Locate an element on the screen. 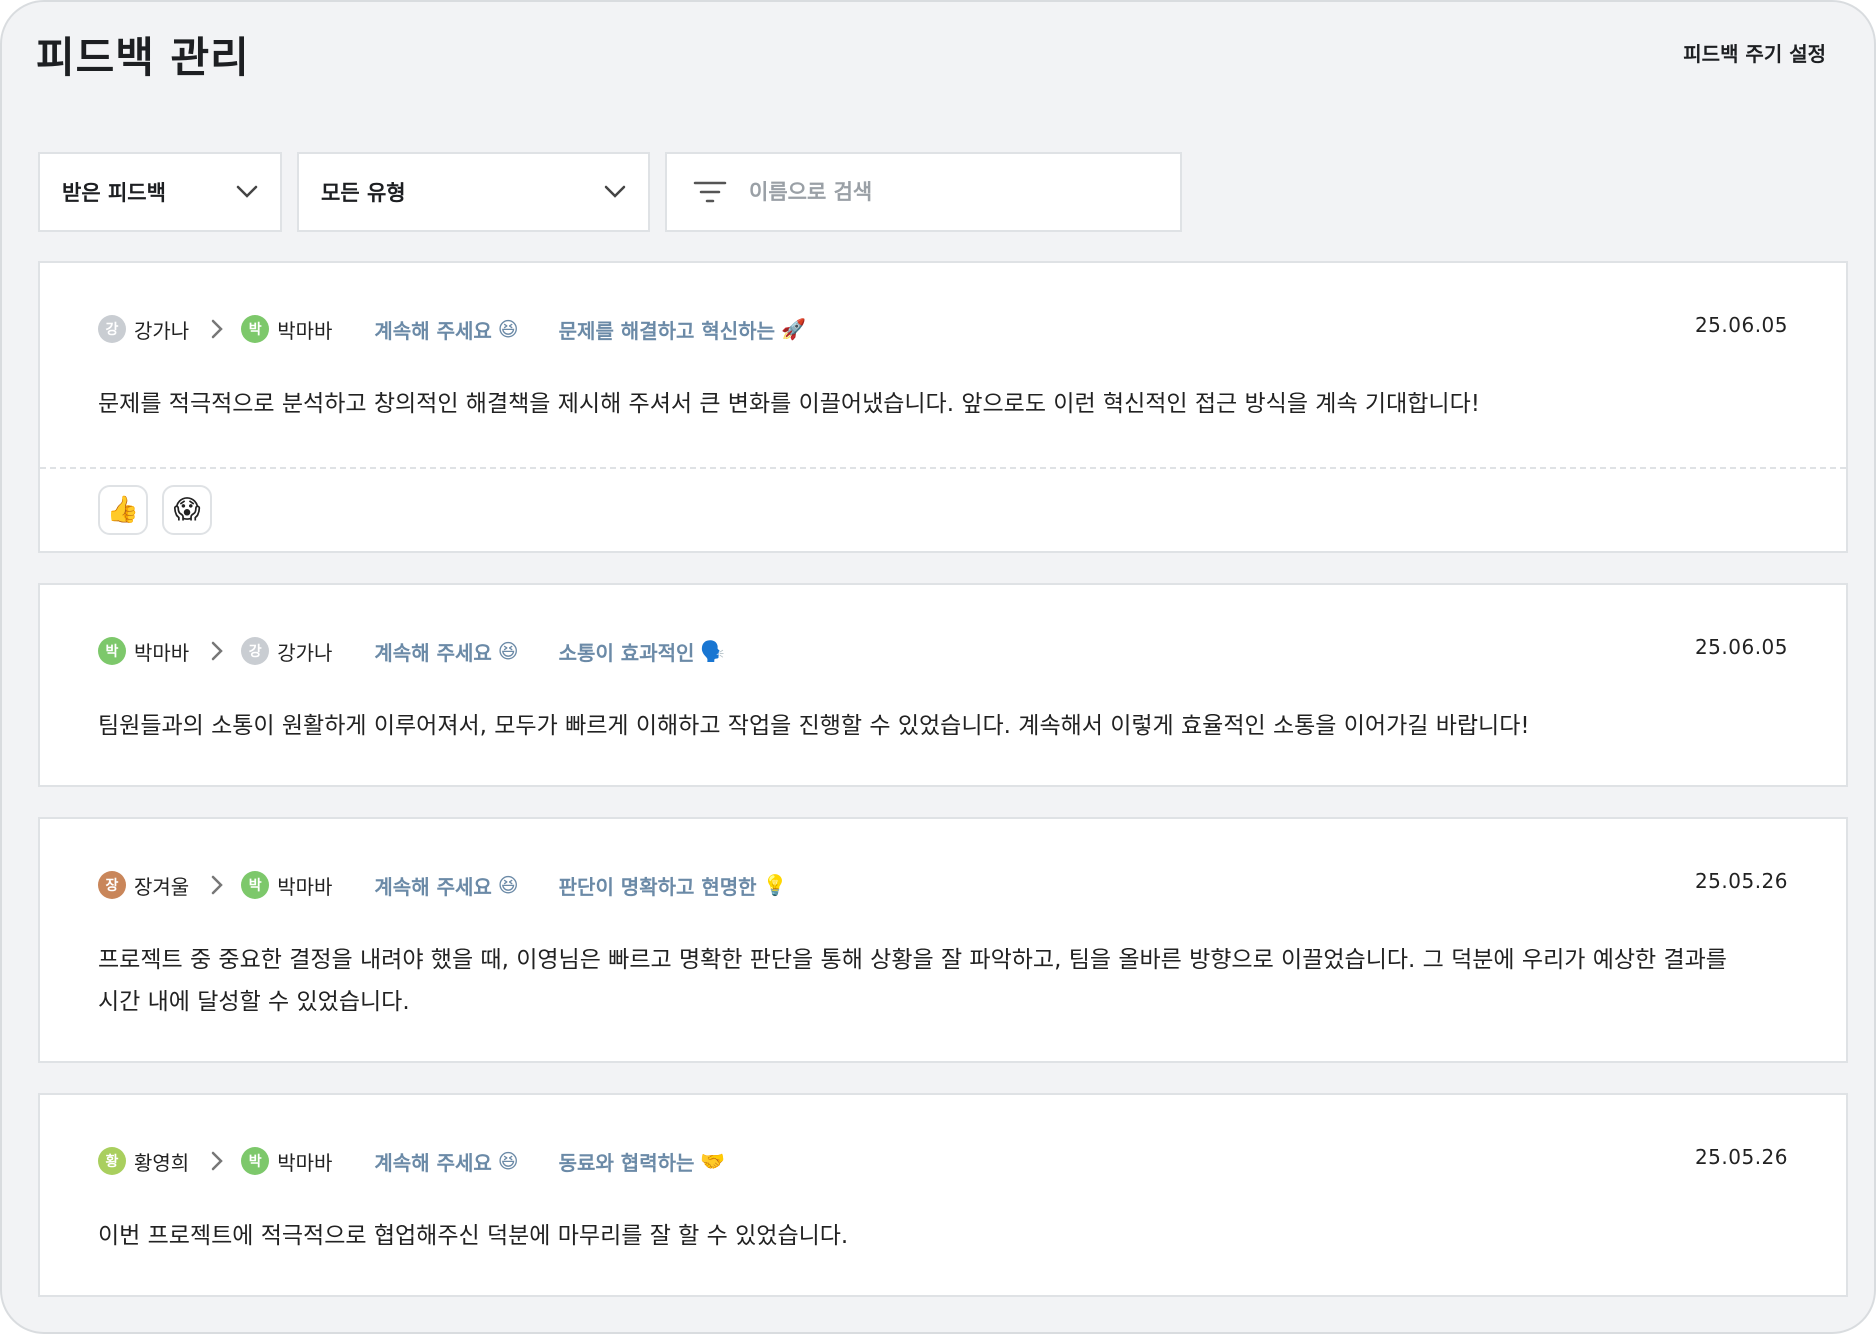  sender: 황 황영희 is located at coordinates (143, 1161).